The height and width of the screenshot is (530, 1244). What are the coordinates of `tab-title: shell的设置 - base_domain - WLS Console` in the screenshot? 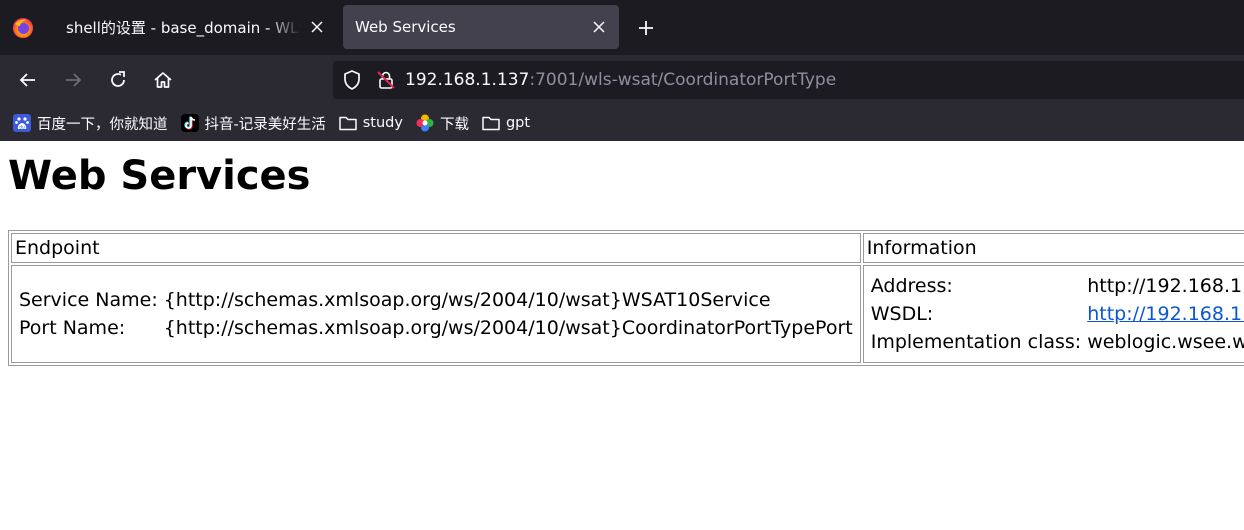 It's located at (183, 27).